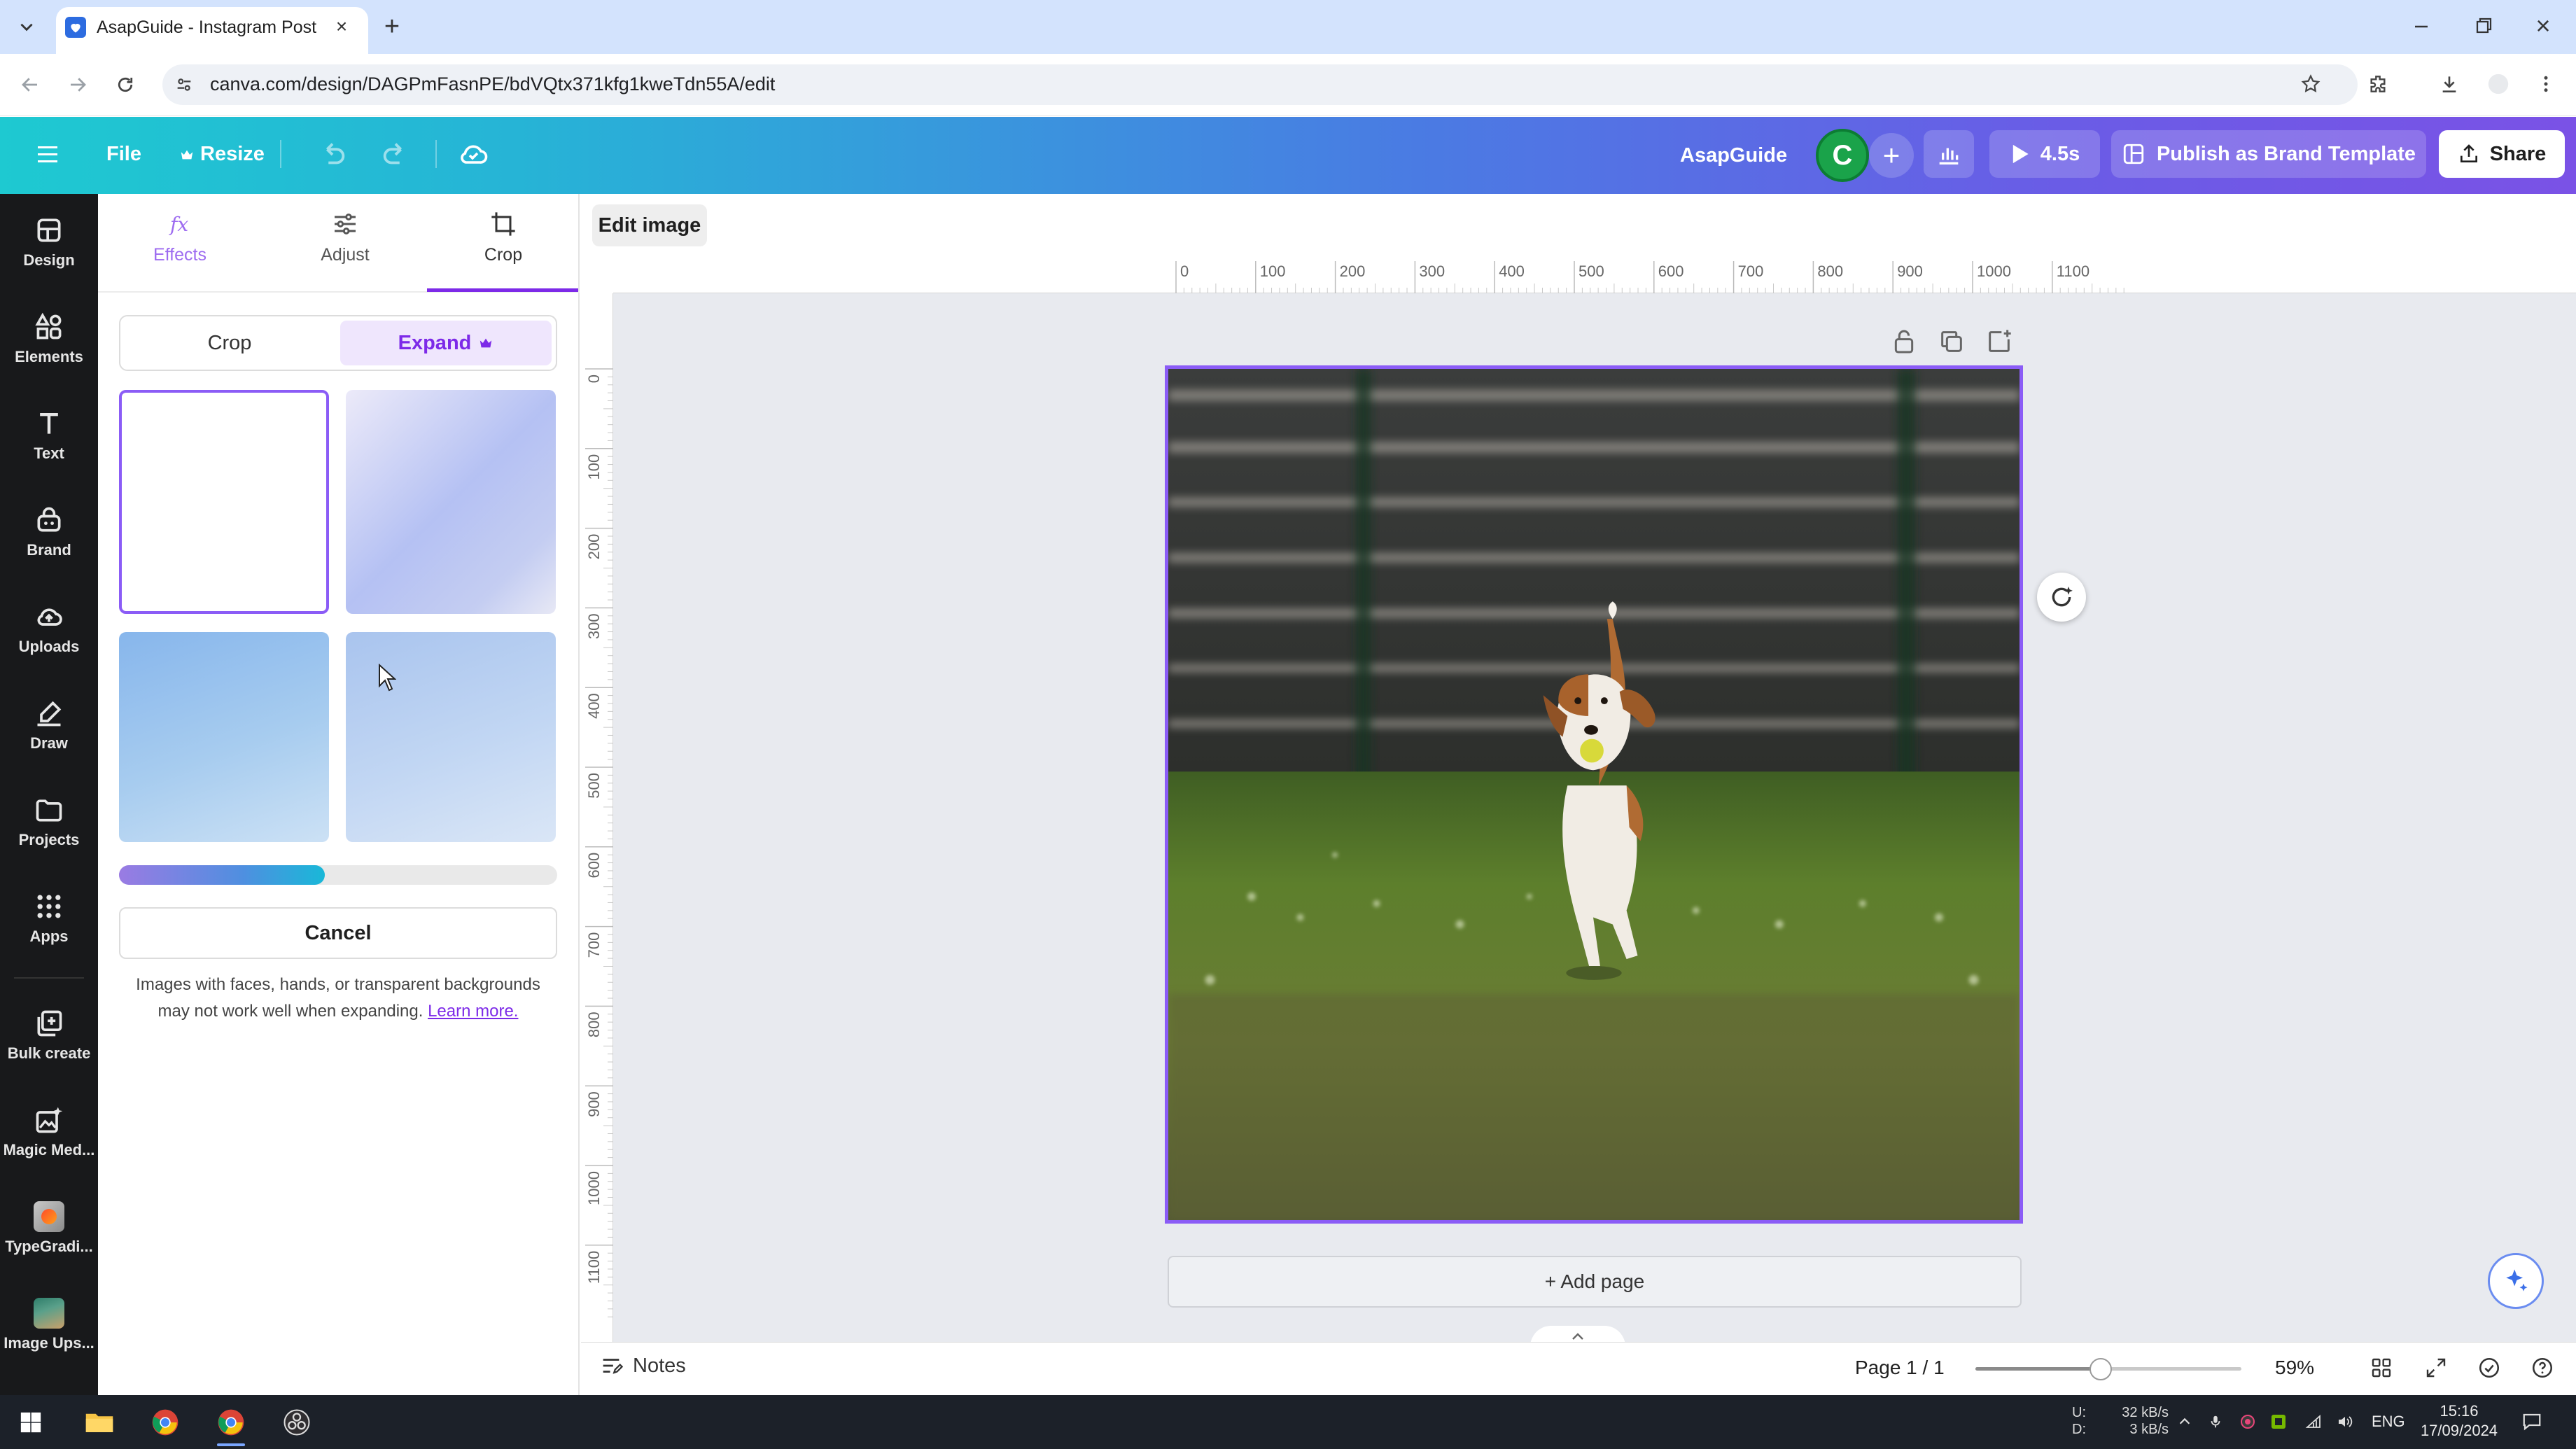 The width and height of the screenshot is (2576, 1449). What do you see at coordinates (1578, 225) in the screenshot?
I see `context-toolbar` at bounding box center [1578, 225].